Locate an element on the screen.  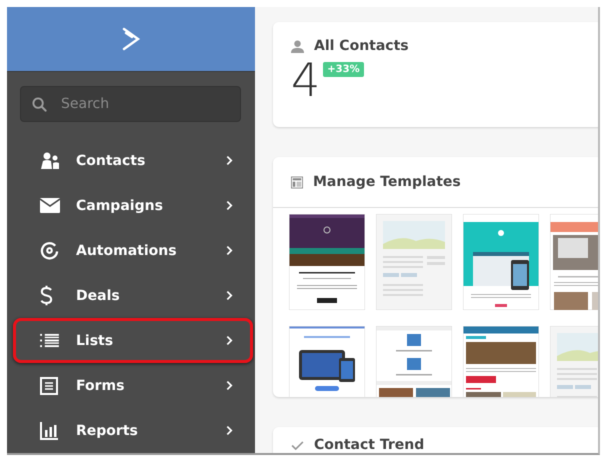
bar-chart-icon is located at coordinates (49, 431).